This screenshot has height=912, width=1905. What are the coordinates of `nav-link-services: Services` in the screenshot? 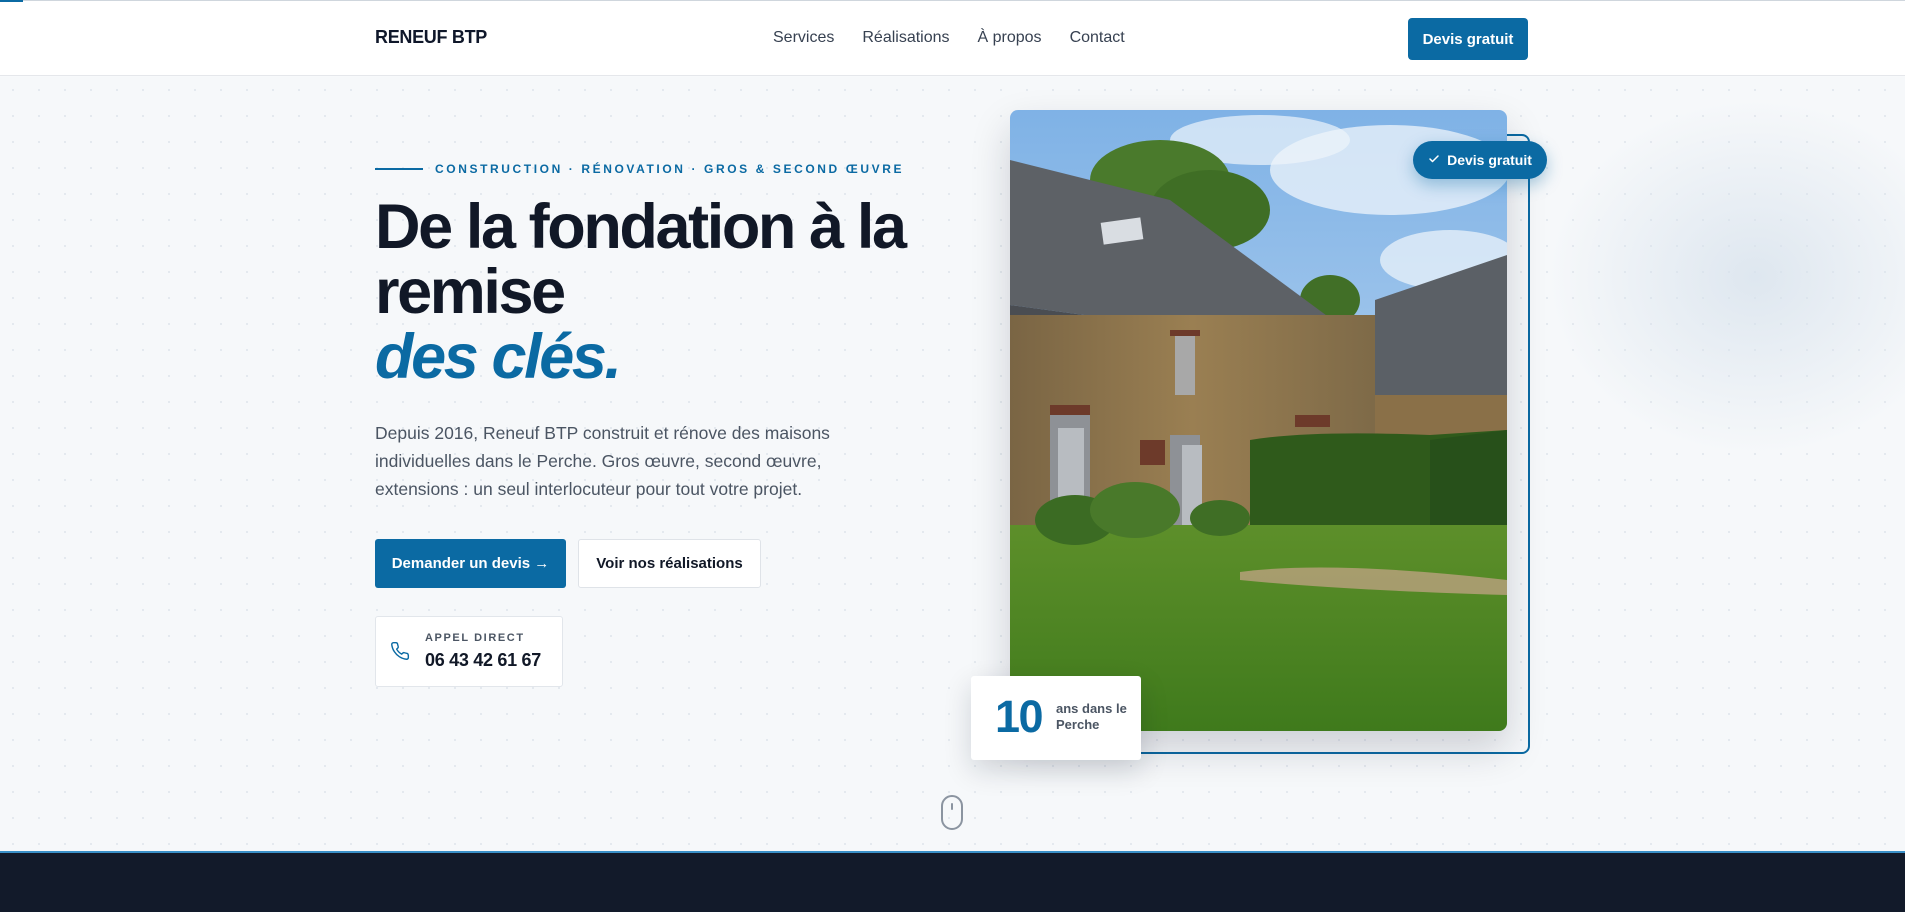 It's located at (803, 38).